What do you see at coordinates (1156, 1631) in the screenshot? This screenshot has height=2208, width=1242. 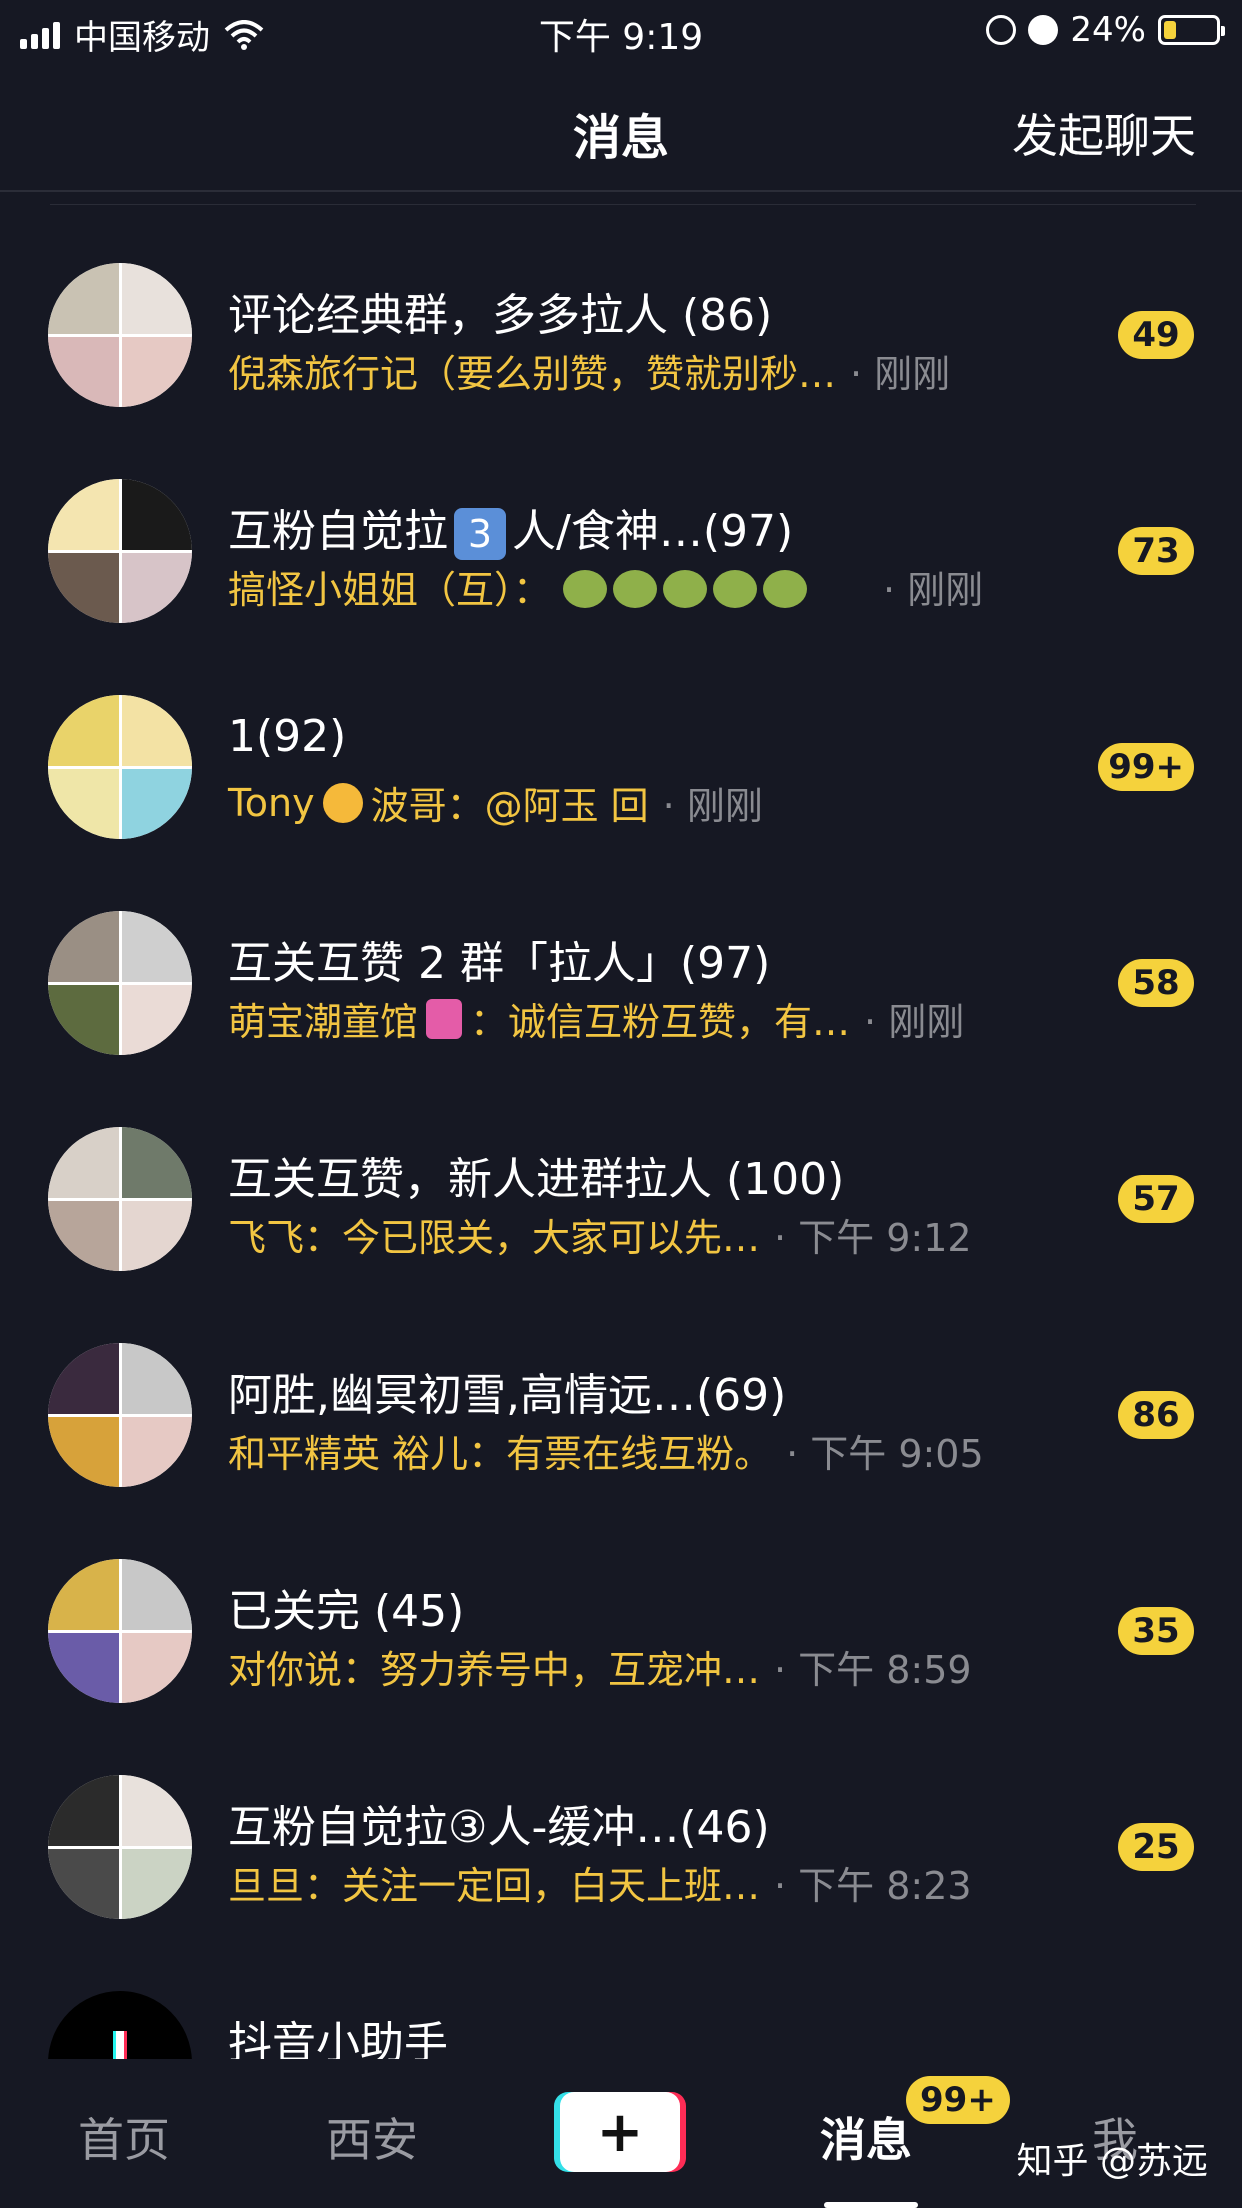 I see `unread-badge: 35` at bounding box center [1156, 1631].